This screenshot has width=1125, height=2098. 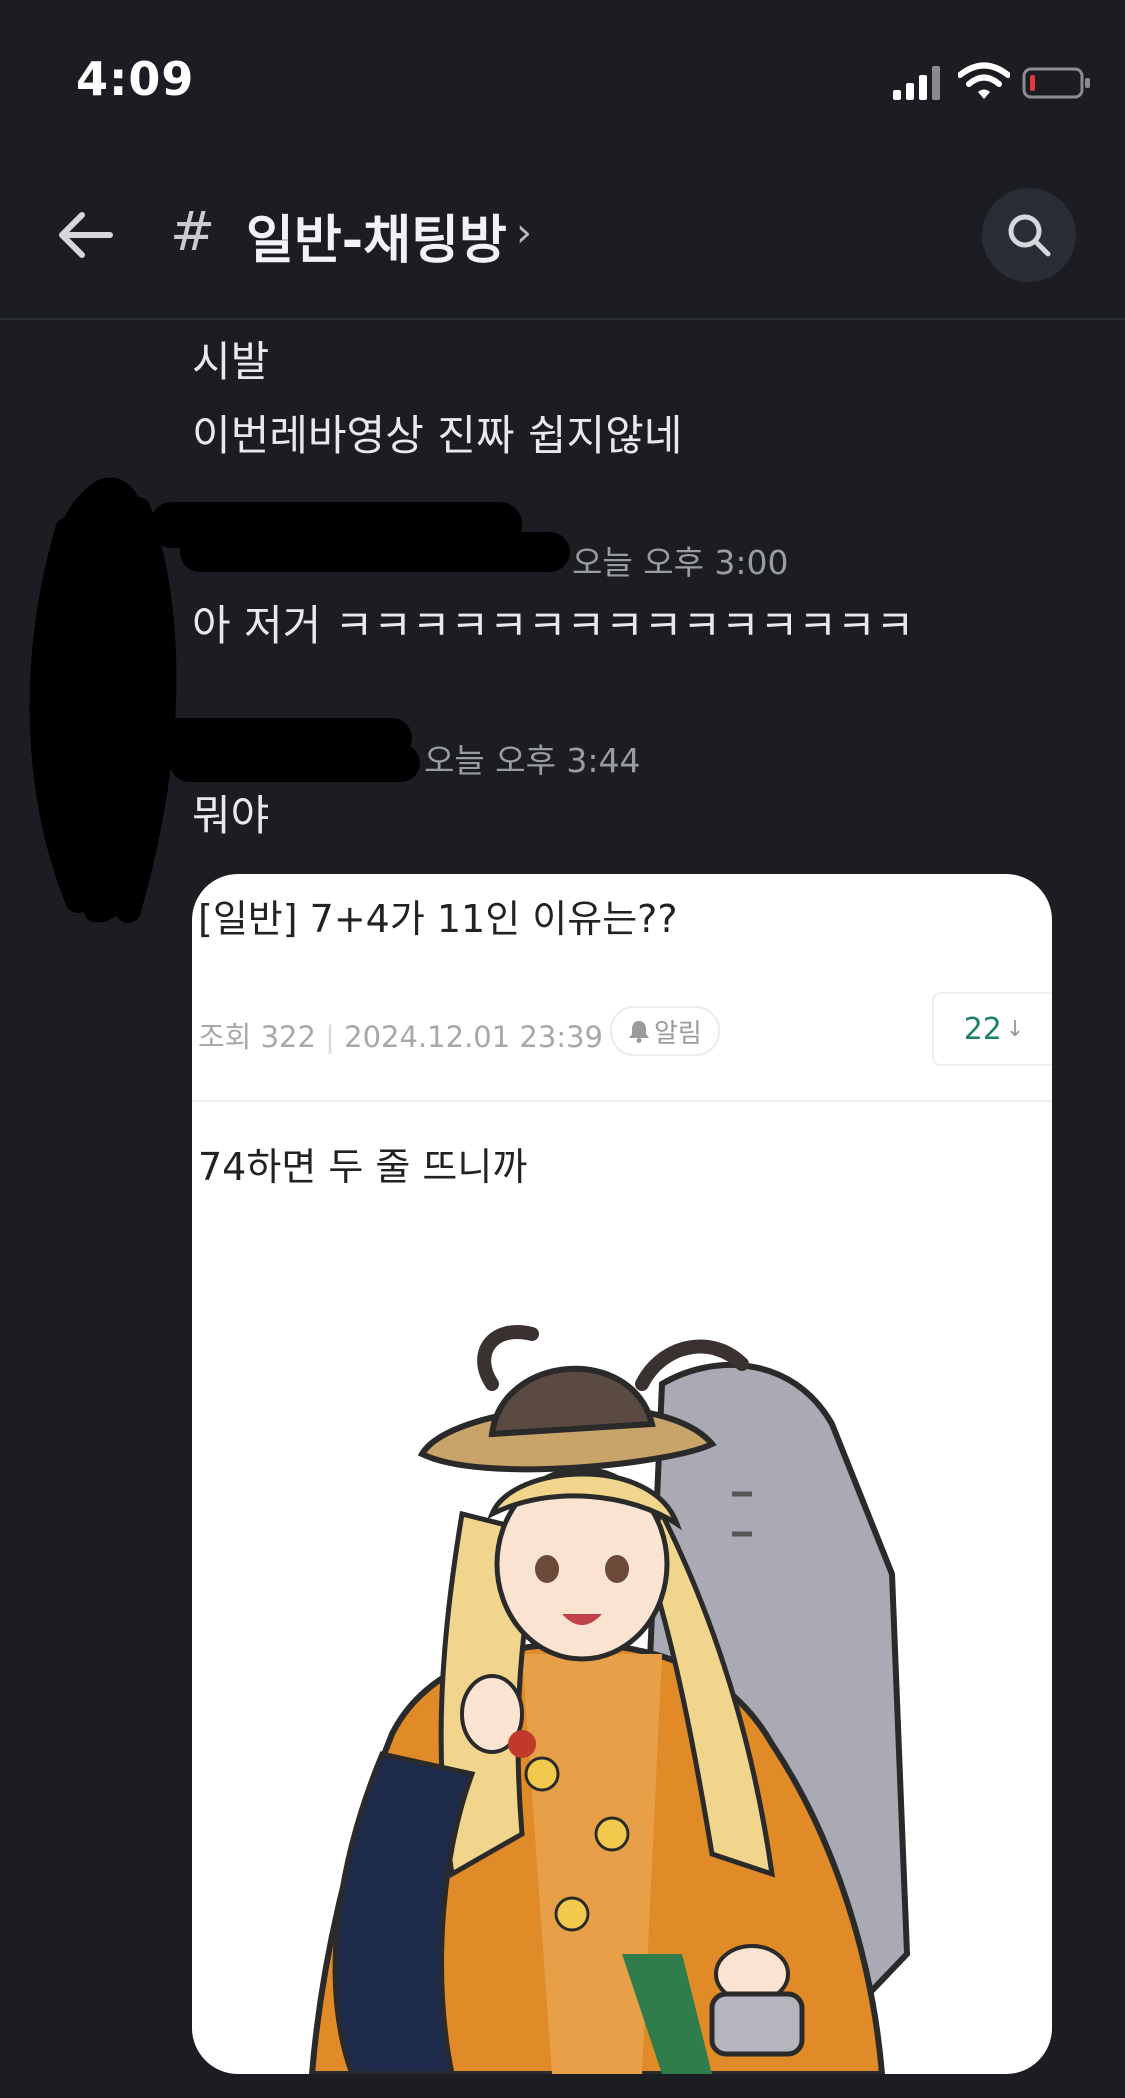 What do you see at coordinates (916, 83) in the screenshot?
I see `cellular-signal-icon` at bounding box center [916, 83].